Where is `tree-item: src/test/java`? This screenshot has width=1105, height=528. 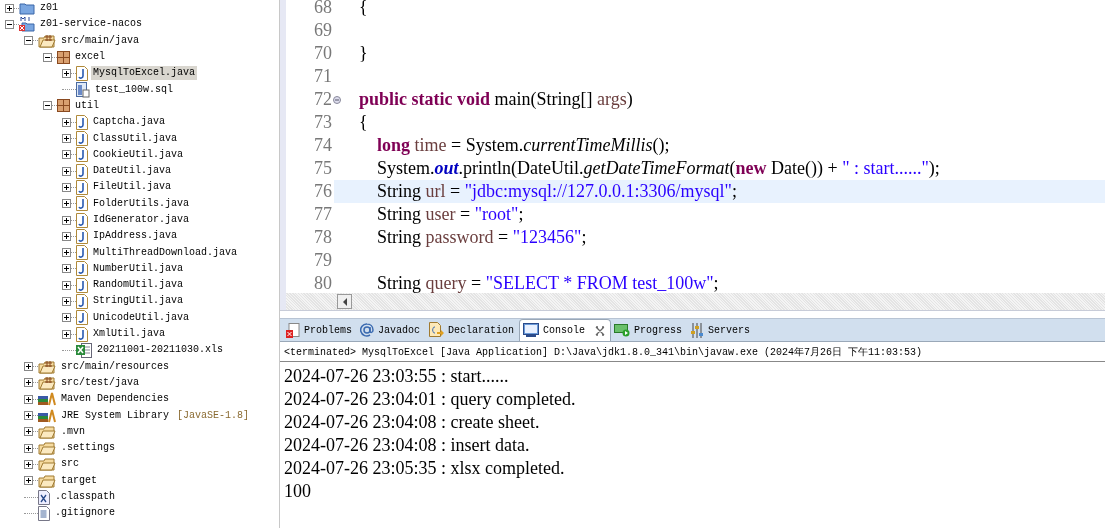
tree-item: src/test/java is located at coordinates (100, 382).